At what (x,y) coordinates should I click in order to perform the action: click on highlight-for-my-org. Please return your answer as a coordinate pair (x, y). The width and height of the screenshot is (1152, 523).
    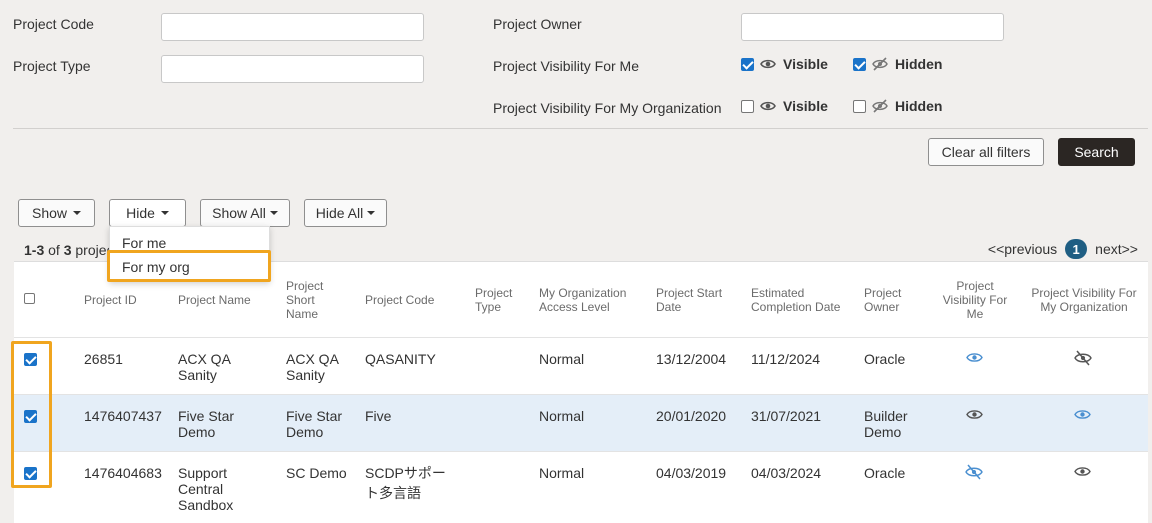
    Looking at the image, I should click on (189, 266).